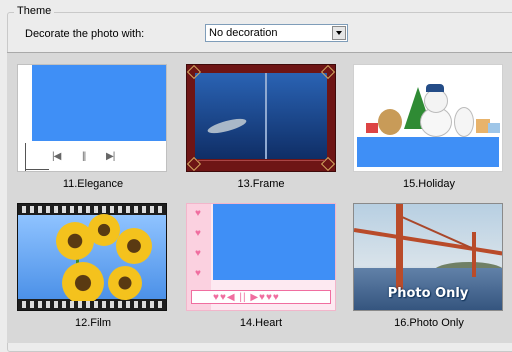 Image resolution: width=512 pixels, height=352 pixels. I want to click on snowman-head-image, so click(436, 101).